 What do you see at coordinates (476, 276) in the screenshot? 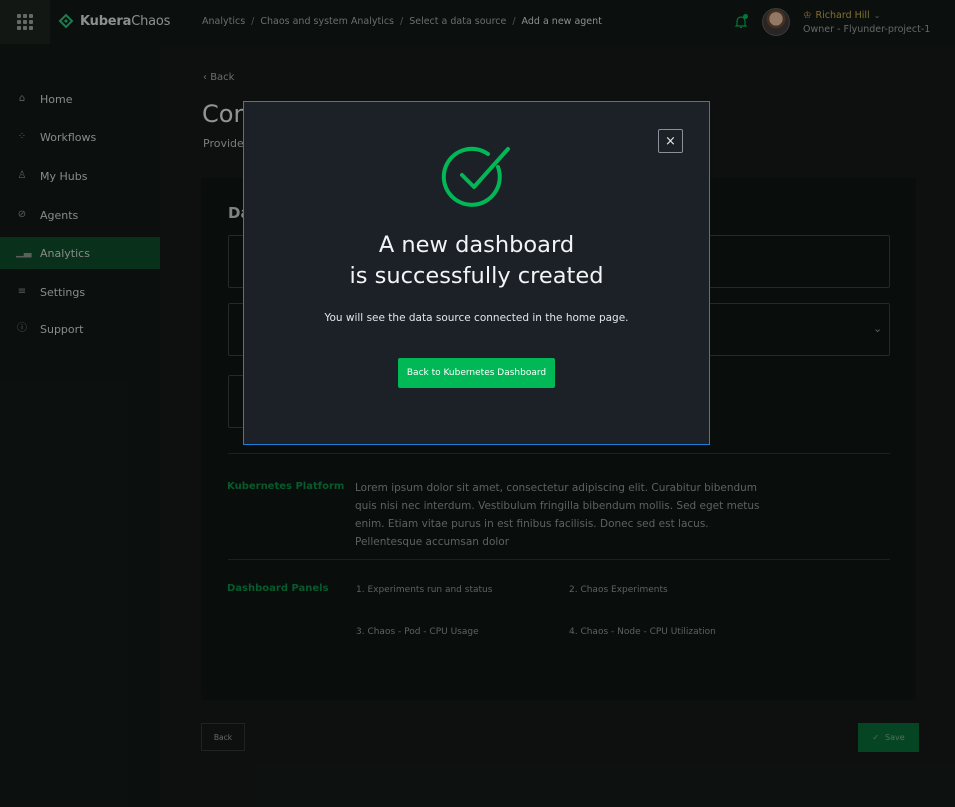
I see `modal-title-line-2: is successfully created` at bounding box center [476, 276].